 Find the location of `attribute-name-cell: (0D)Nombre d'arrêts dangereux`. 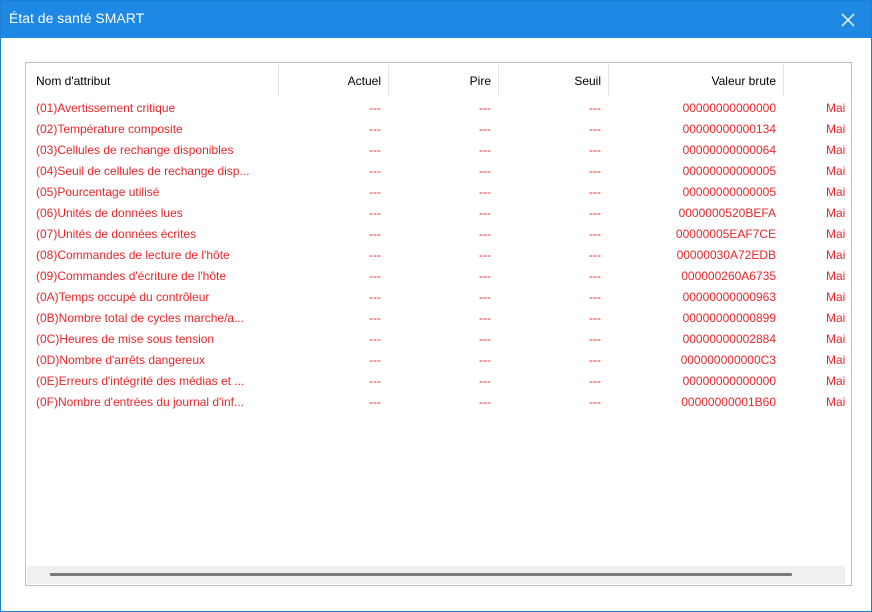

attribute-name-cell: (0D)Nombre d'arrêts dangereux is located at coordinates (121, 360).